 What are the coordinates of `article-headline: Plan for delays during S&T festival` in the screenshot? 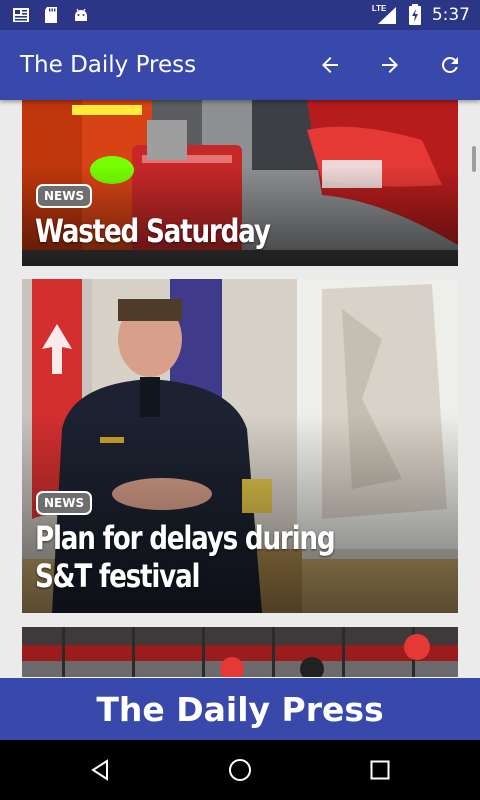 It's located at (185, 557).